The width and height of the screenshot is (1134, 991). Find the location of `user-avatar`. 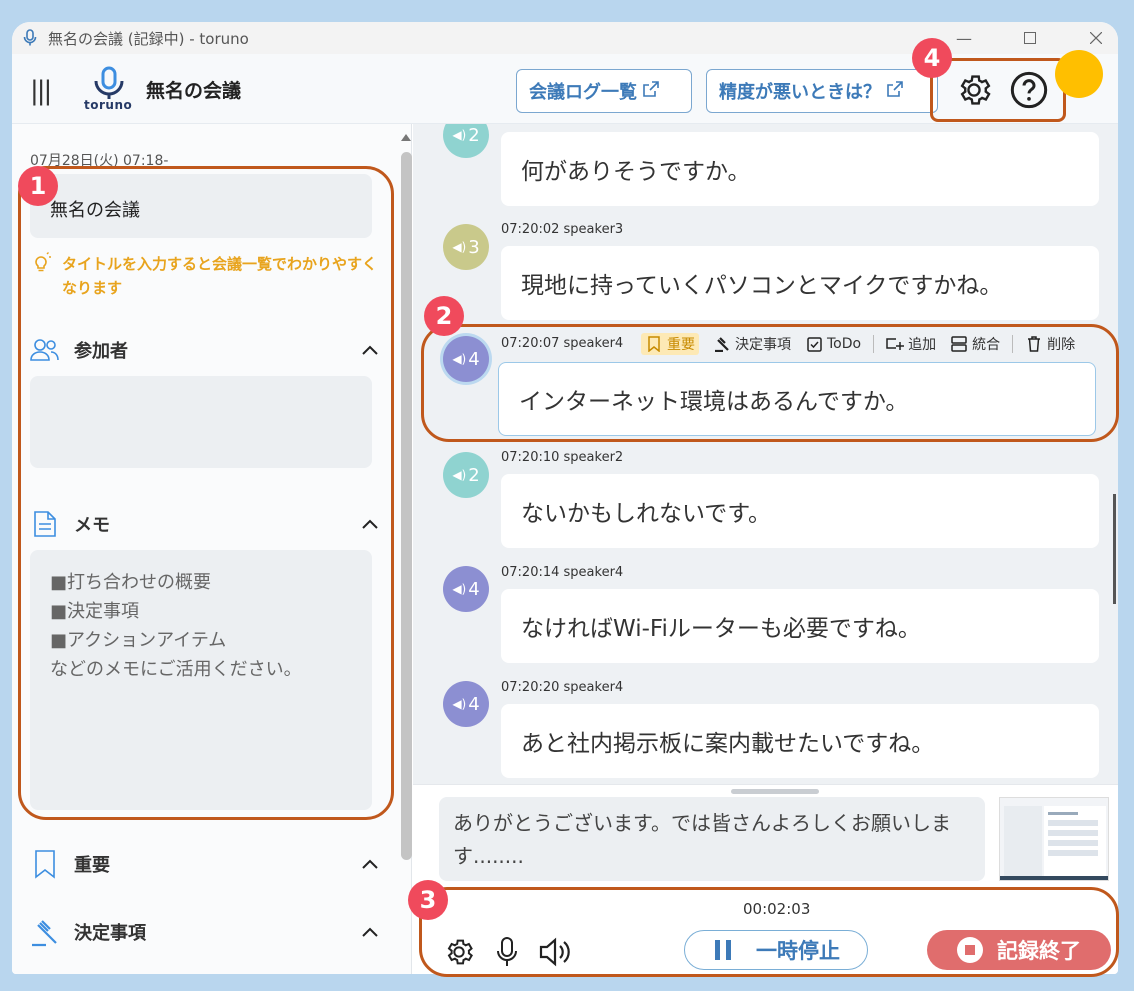

user-avatar is located at coordinates (1079, 74).